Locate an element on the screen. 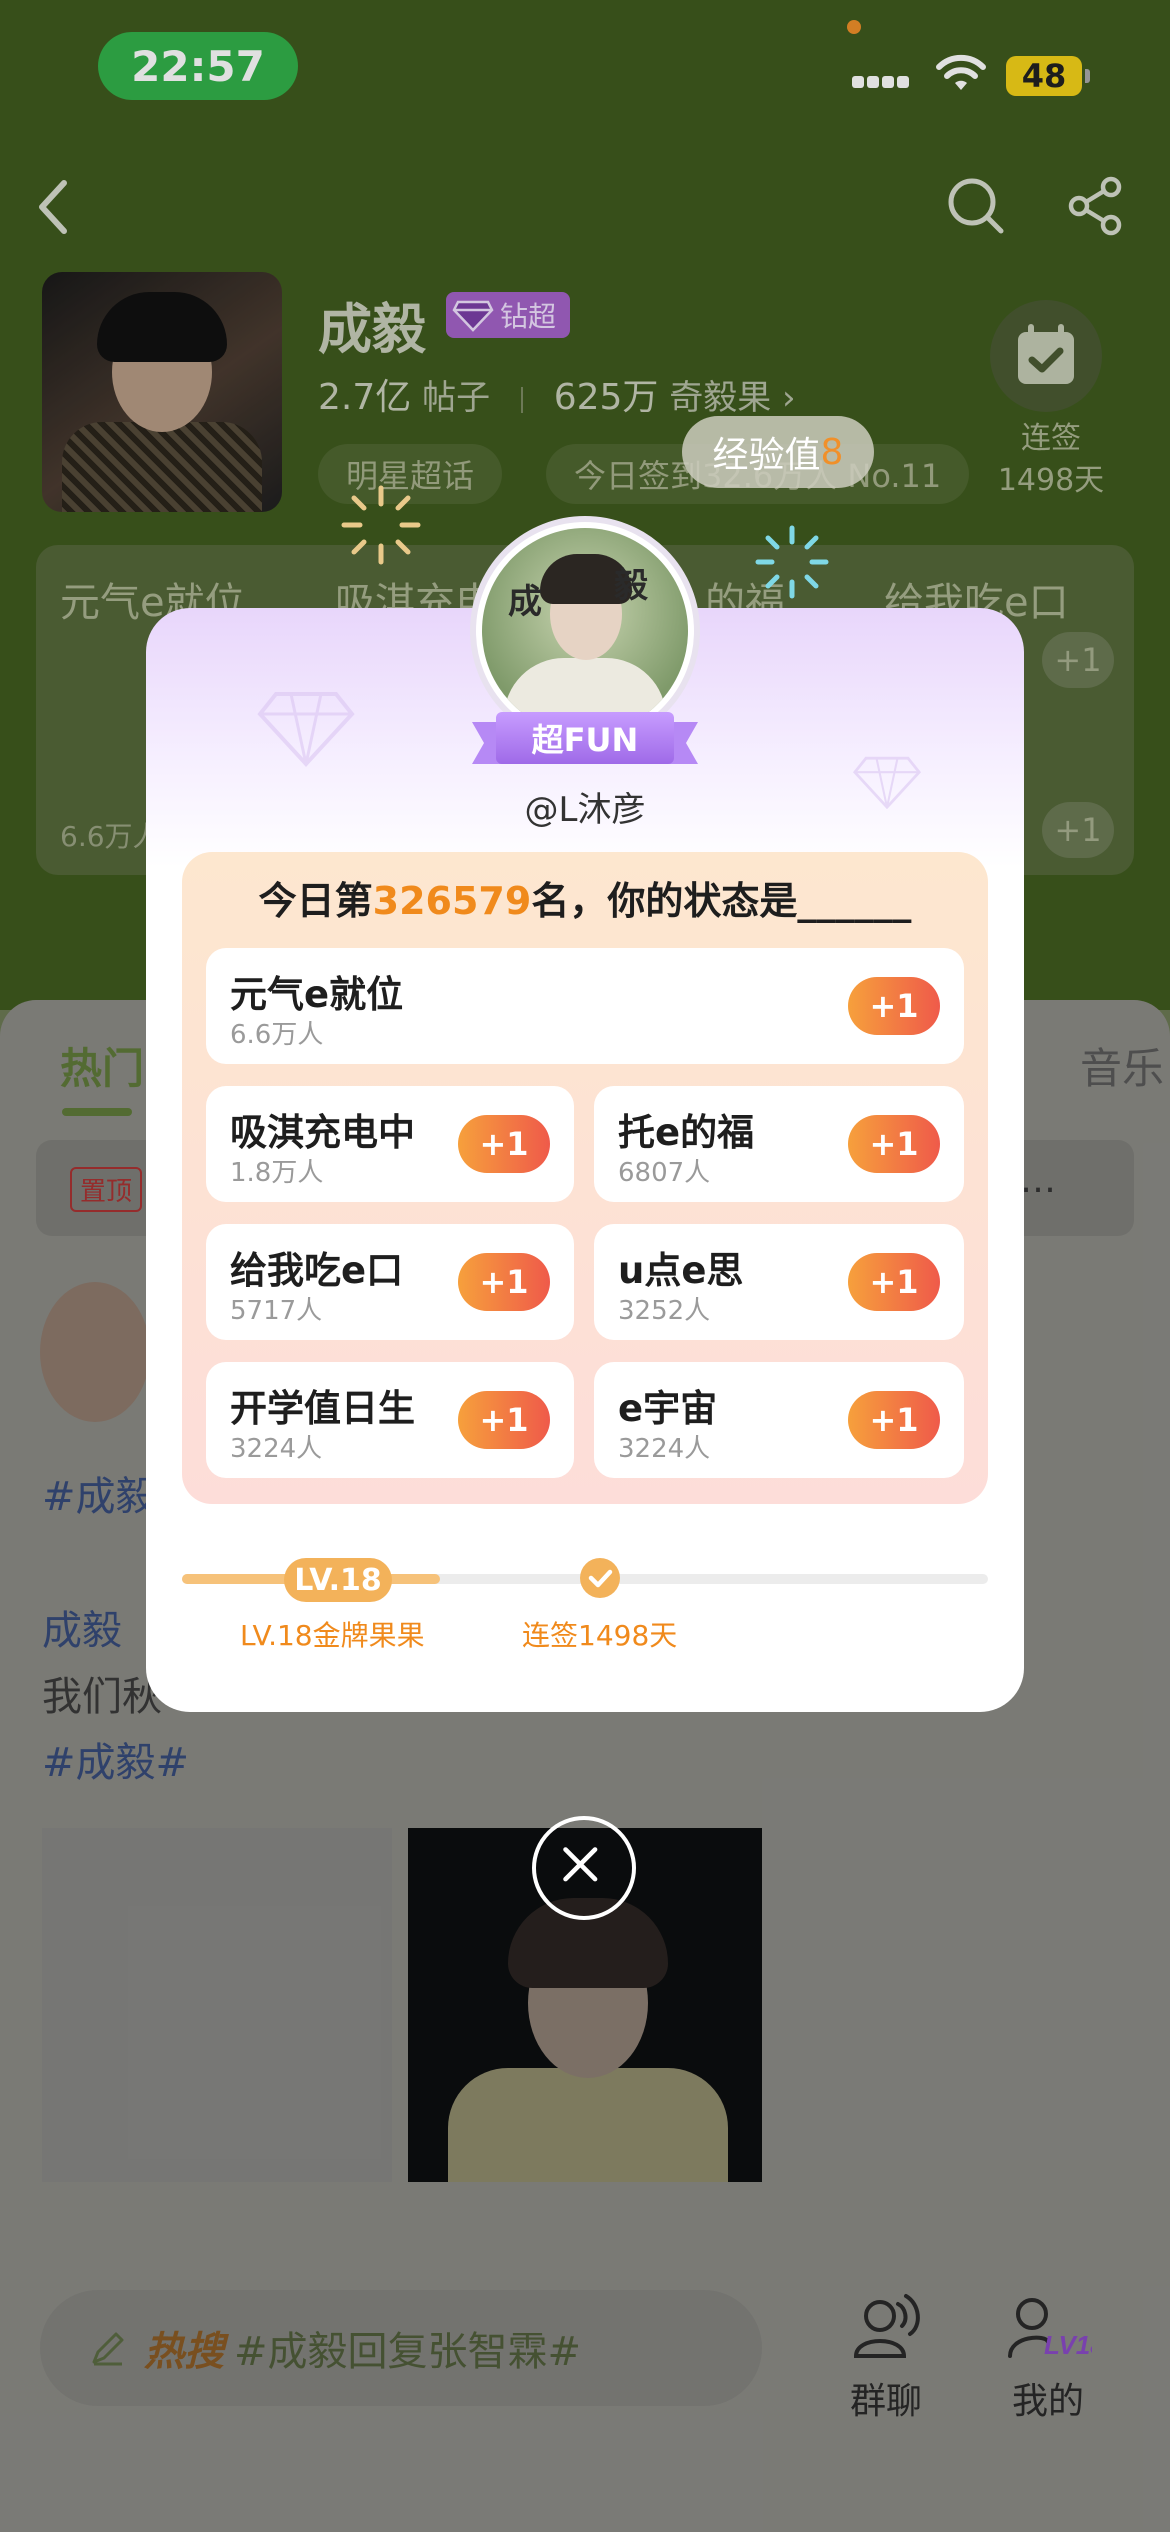  status-option-name: 托e的福 is located at coordinates (686, 1132).